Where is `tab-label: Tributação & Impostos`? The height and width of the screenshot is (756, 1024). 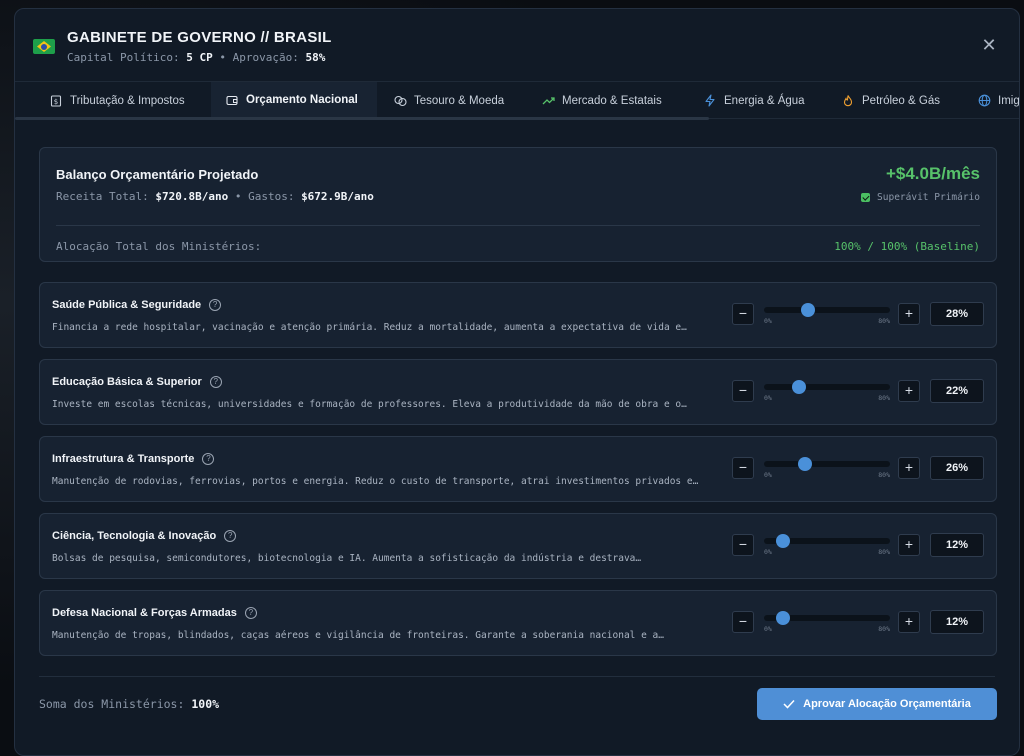
tab-label: Tributação & Impostos is located at coordinates (127, 100).